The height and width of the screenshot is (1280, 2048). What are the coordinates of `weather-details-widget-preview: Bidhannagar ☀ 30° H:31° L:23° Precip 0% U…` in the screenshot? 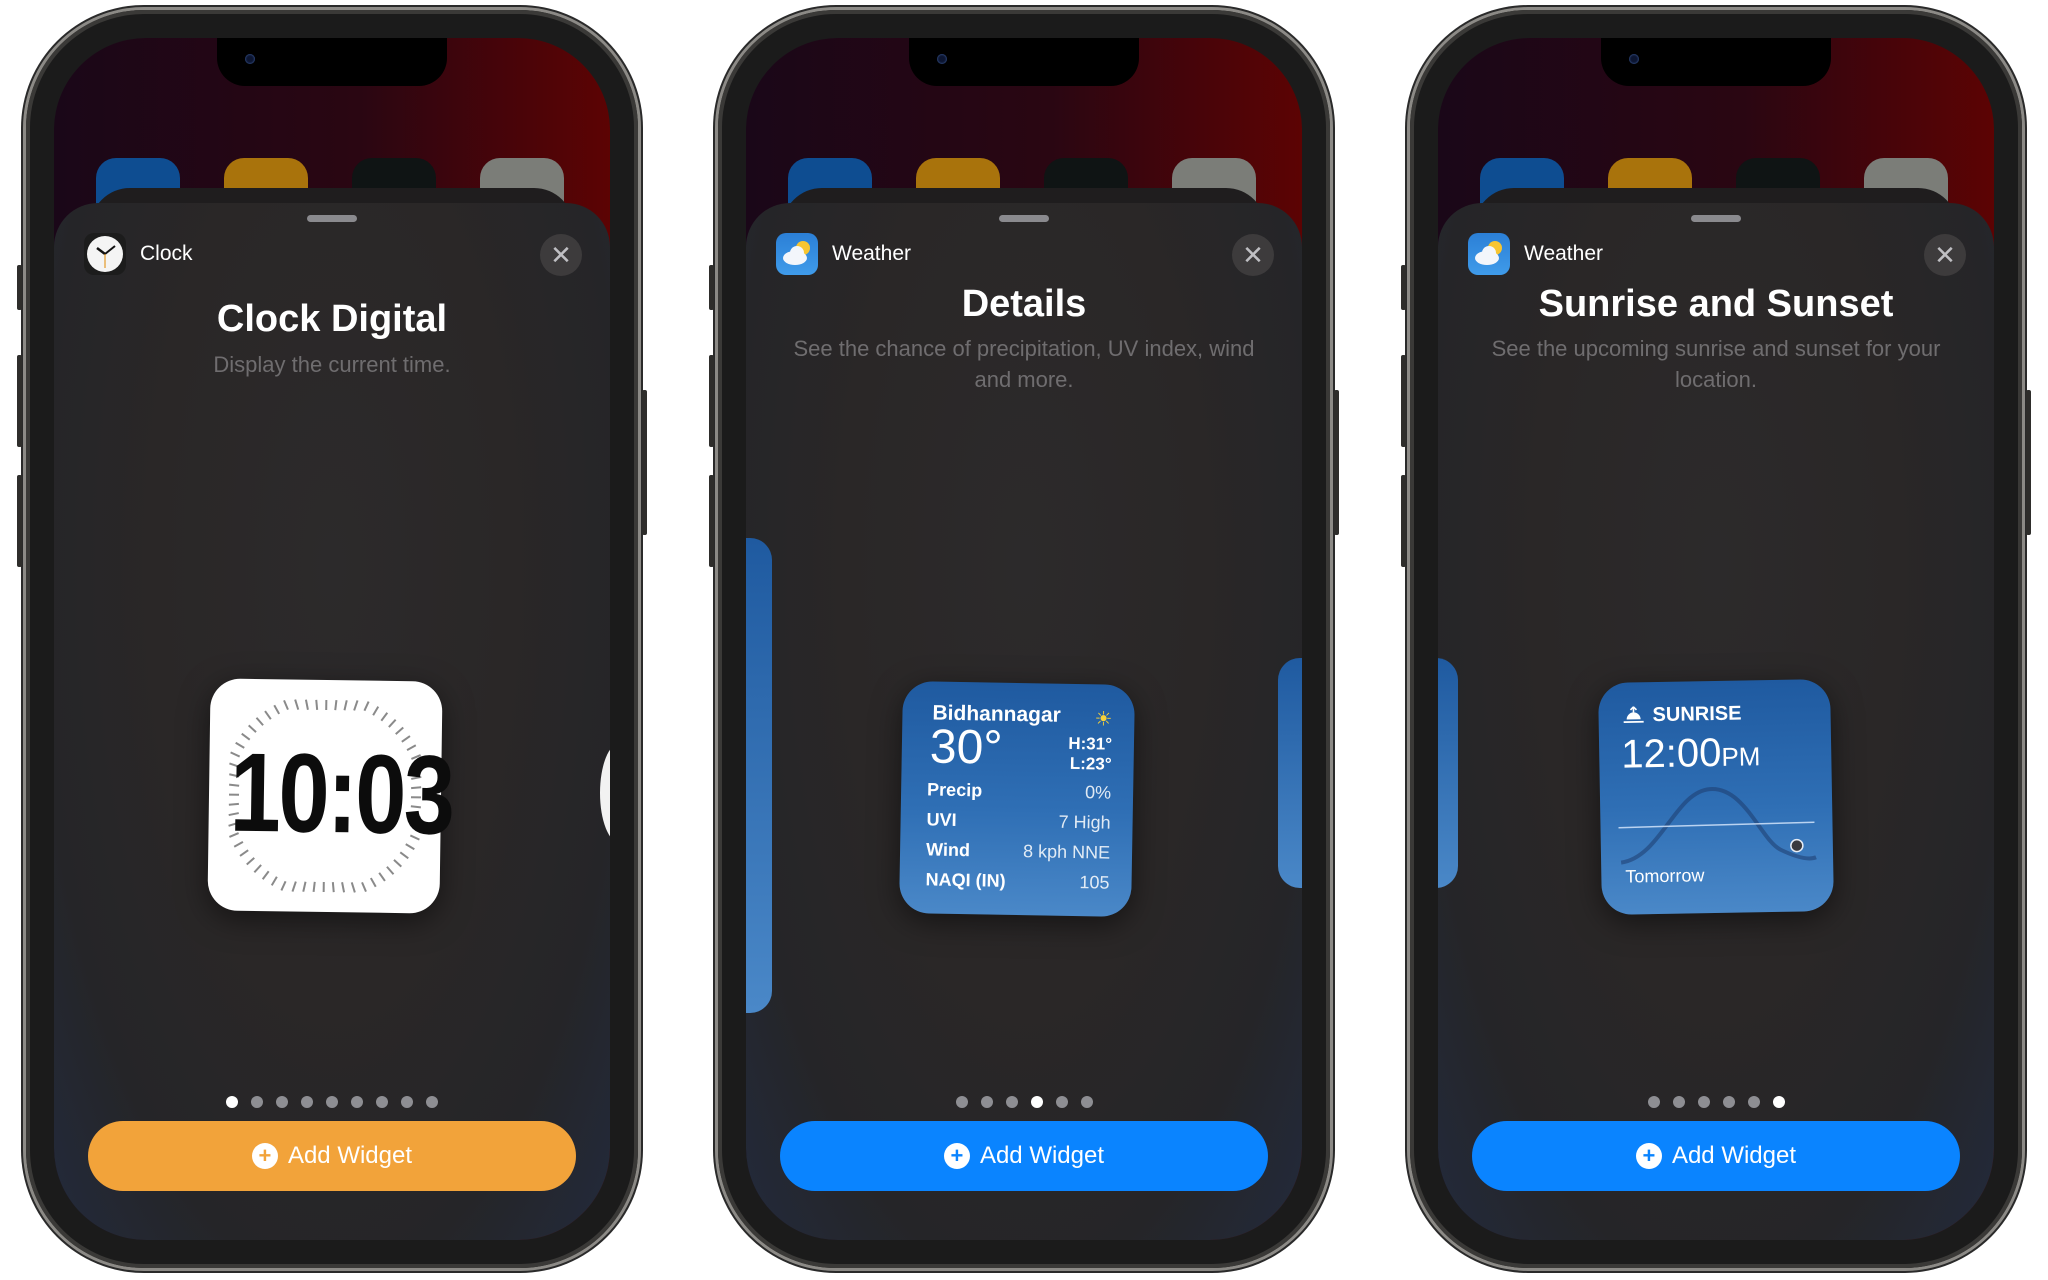 It's located at (1017, 799).